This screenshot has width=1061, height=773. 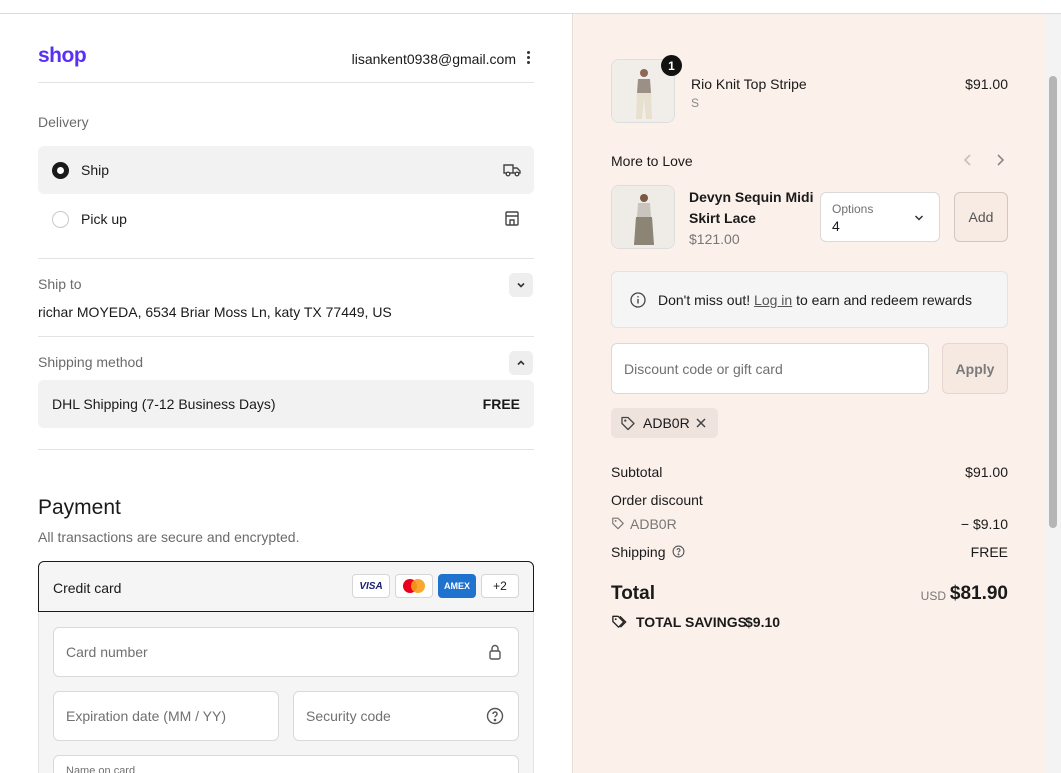 I want to click on scrollbar, so click(x=1053, y=393).